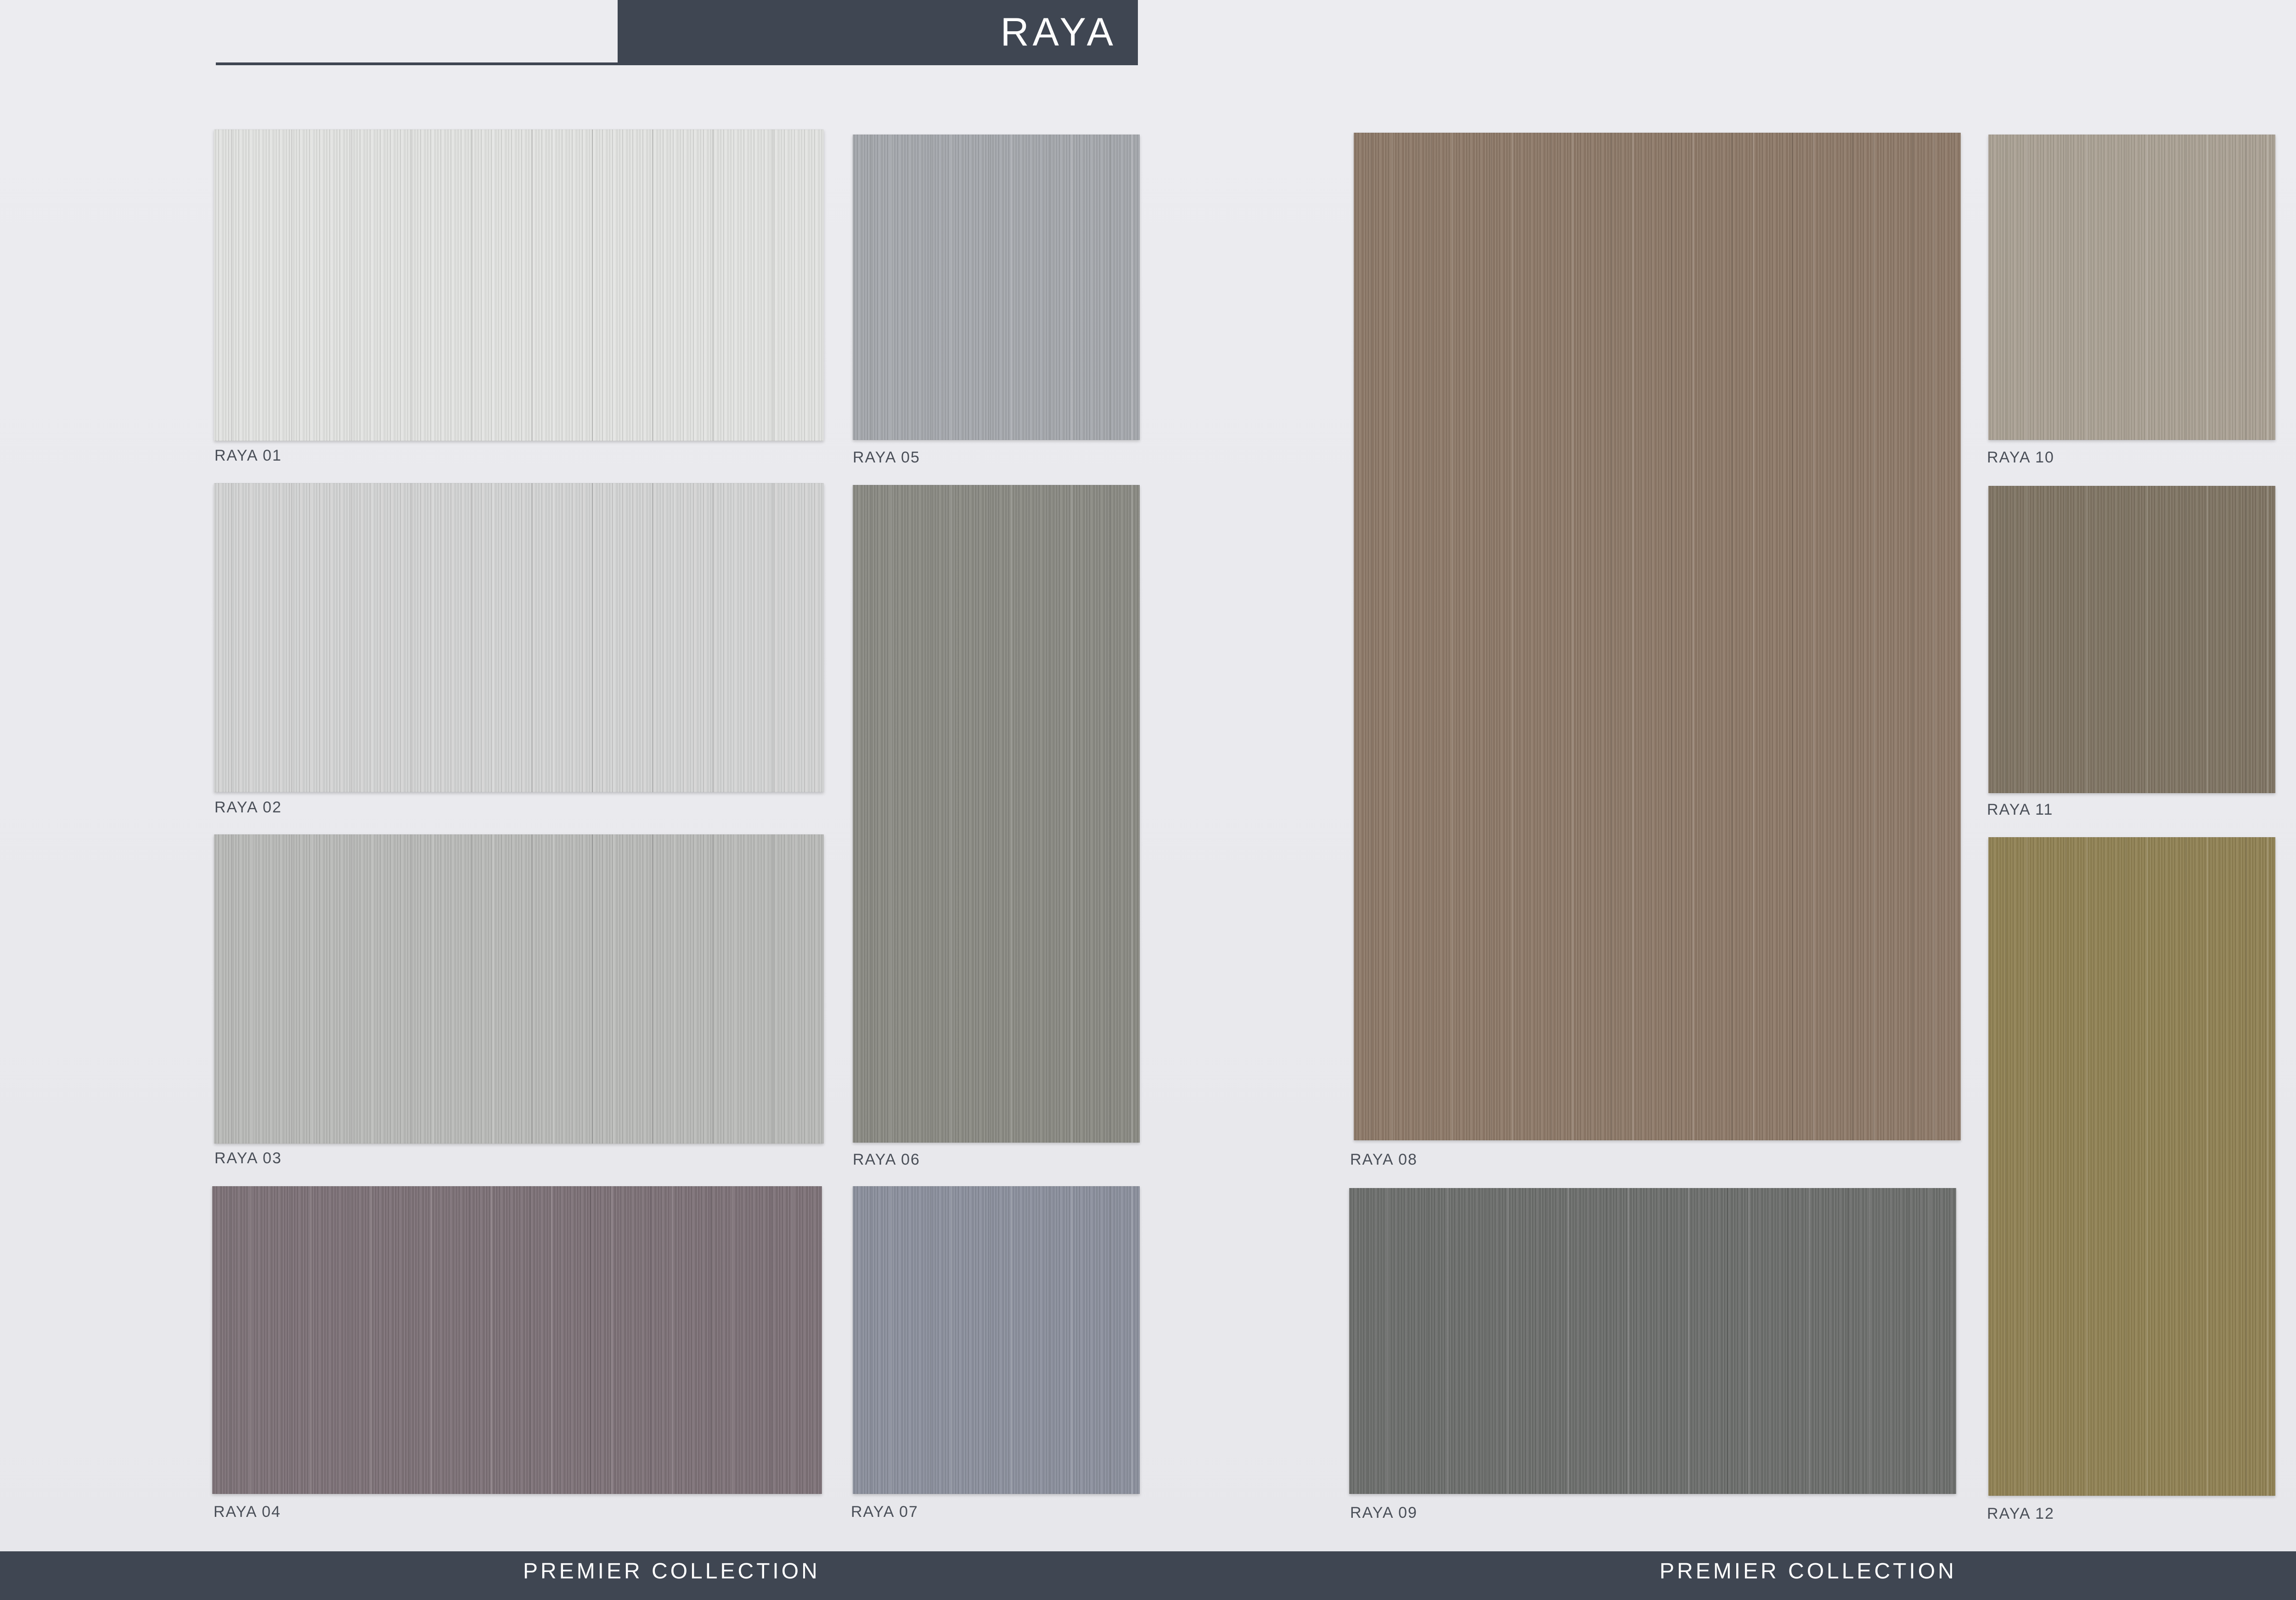 The image size is (2296, 1600). Describe the element at coordinates (2020, 458) in the screenshot. I see `swatch-label-raya-10: RAYA 10` at that location.